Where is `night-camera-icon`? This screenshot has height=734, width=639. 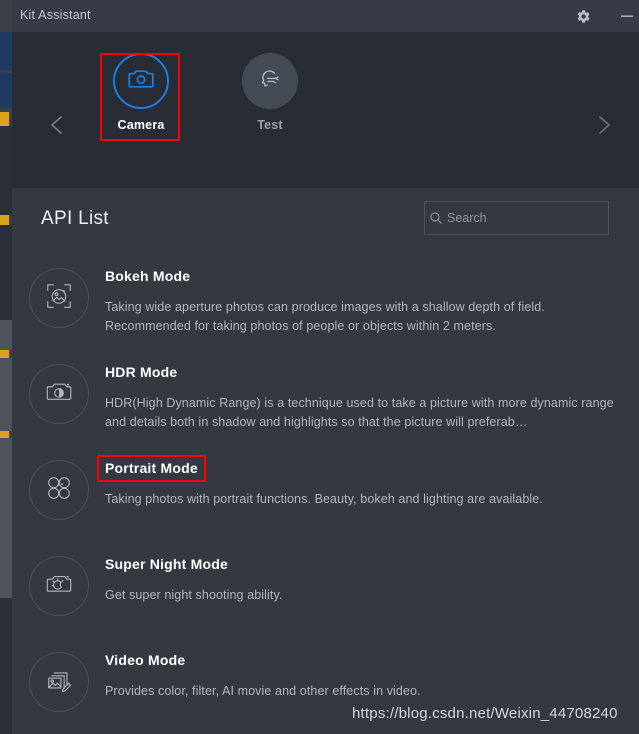 night-camera-icon is located at coordinates (59, 586).